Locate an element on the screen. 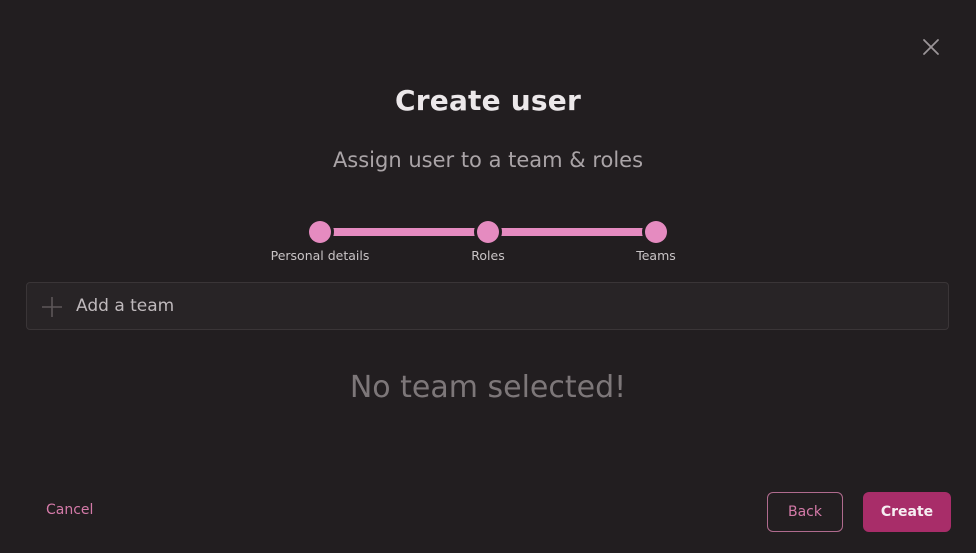 This screenshot has width=976, height=553. cancel-button: Cancel is located at coordinates (69, 510).